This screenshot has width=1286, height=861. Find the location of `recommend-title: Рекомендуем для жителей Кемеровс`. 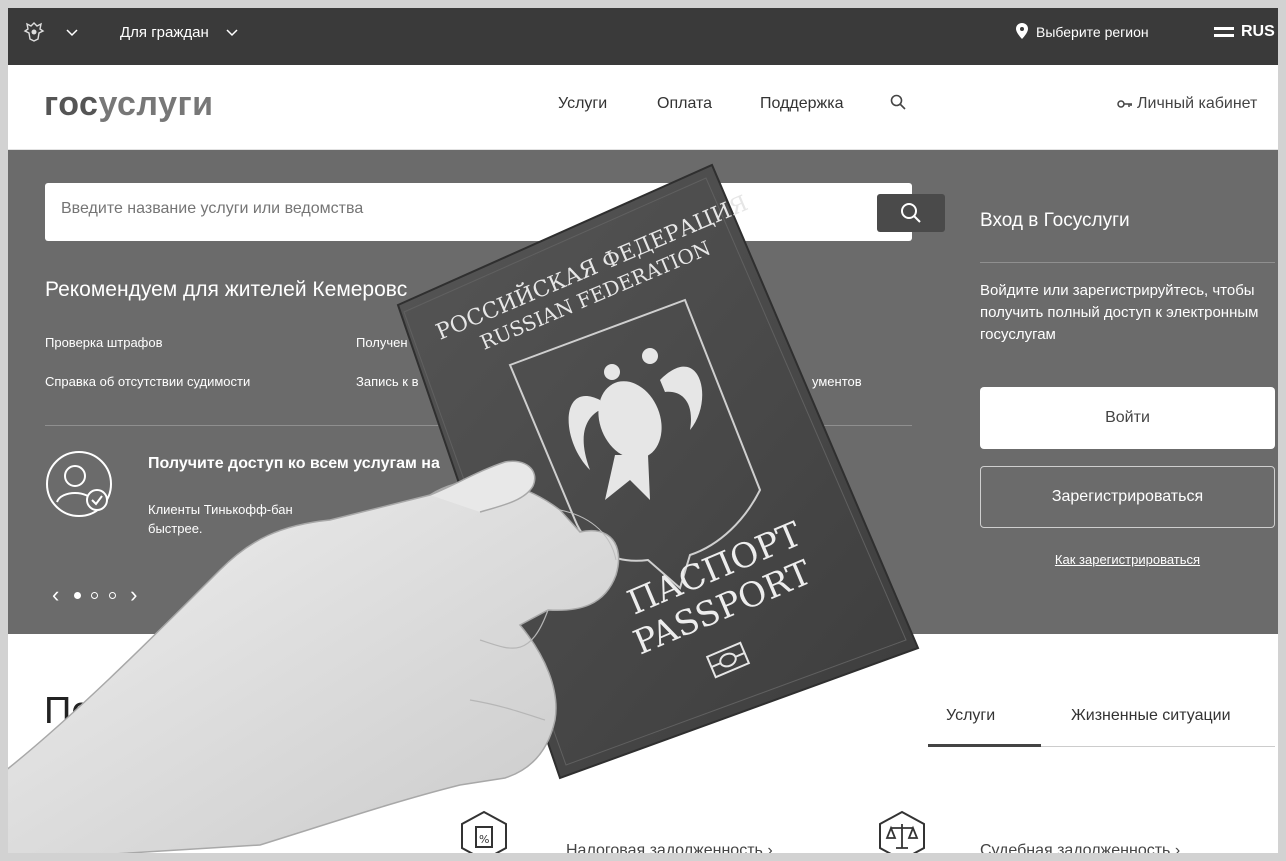

recommend-title: Рекомендуем для жителей Кемеровс is located at coordinates (226, 289).